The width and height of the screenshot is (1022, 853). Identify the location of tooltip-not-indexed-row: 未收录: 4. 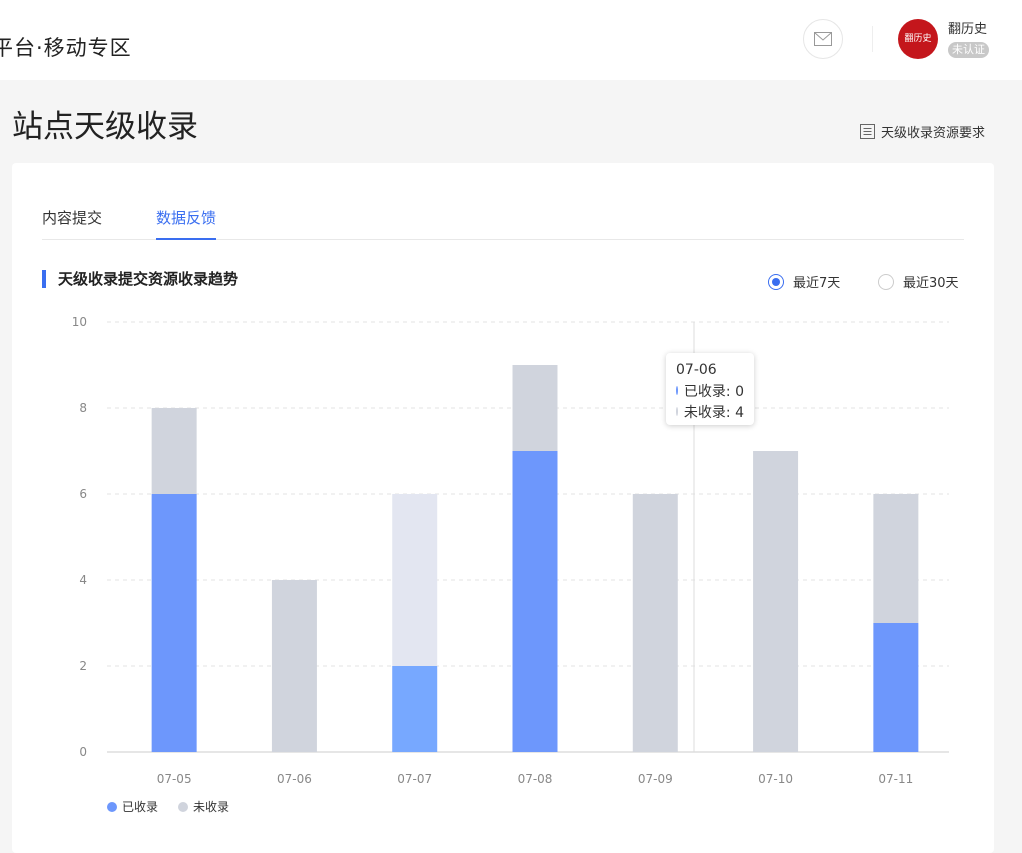
(710, 411).